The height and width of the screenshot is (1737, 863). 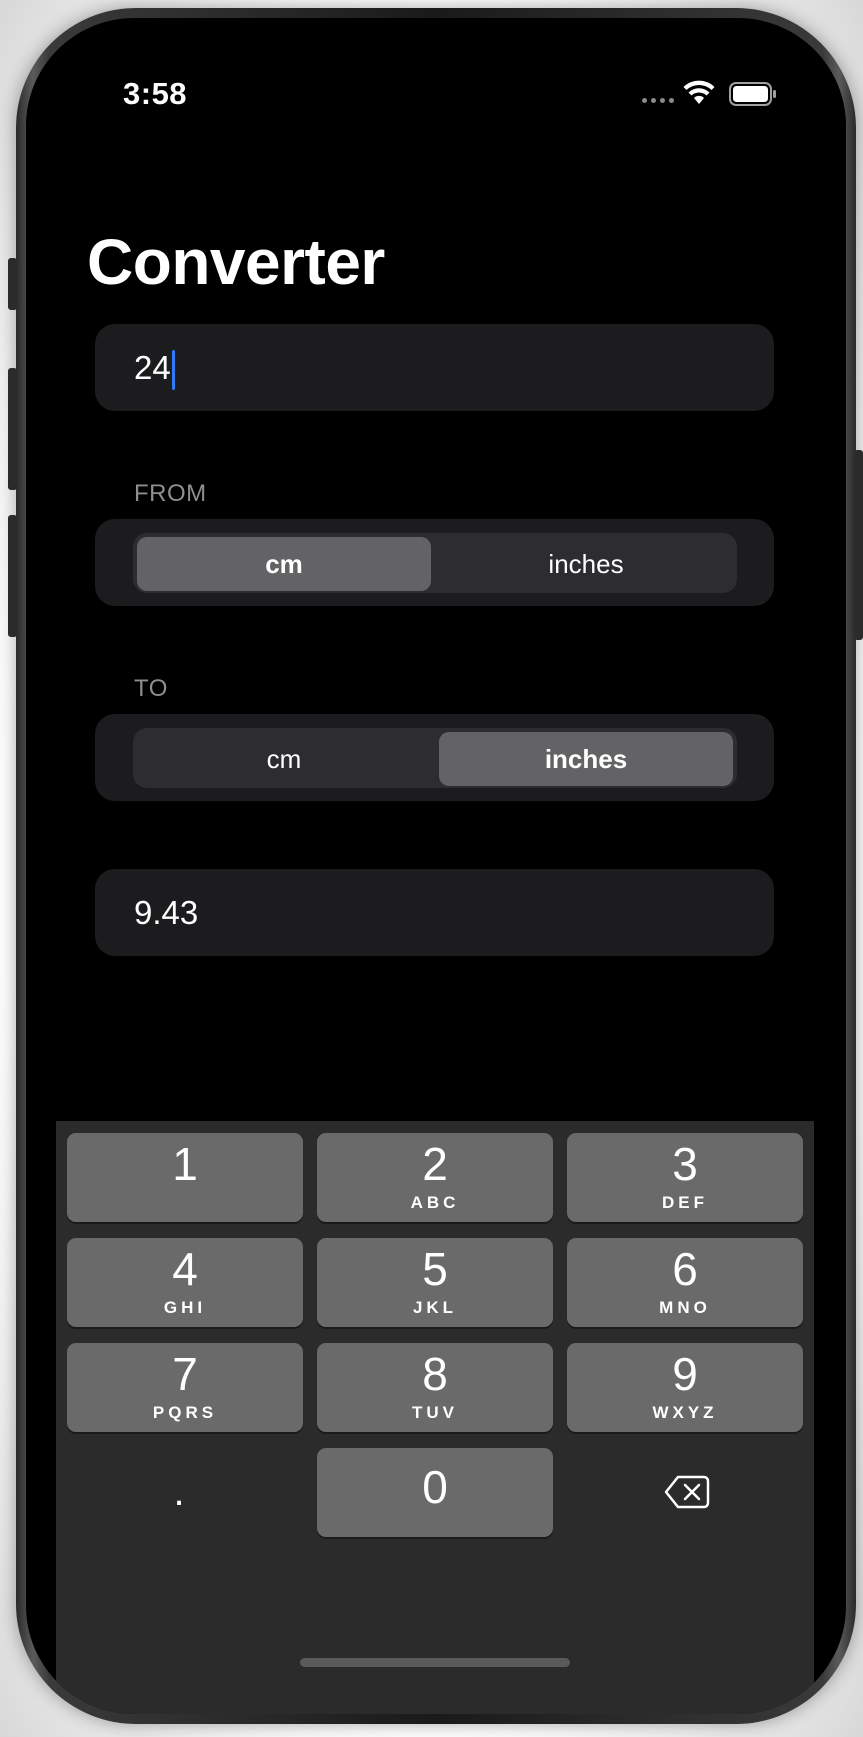 I want to click on key-6: 6 MNO, so click(x=685, y=1282).